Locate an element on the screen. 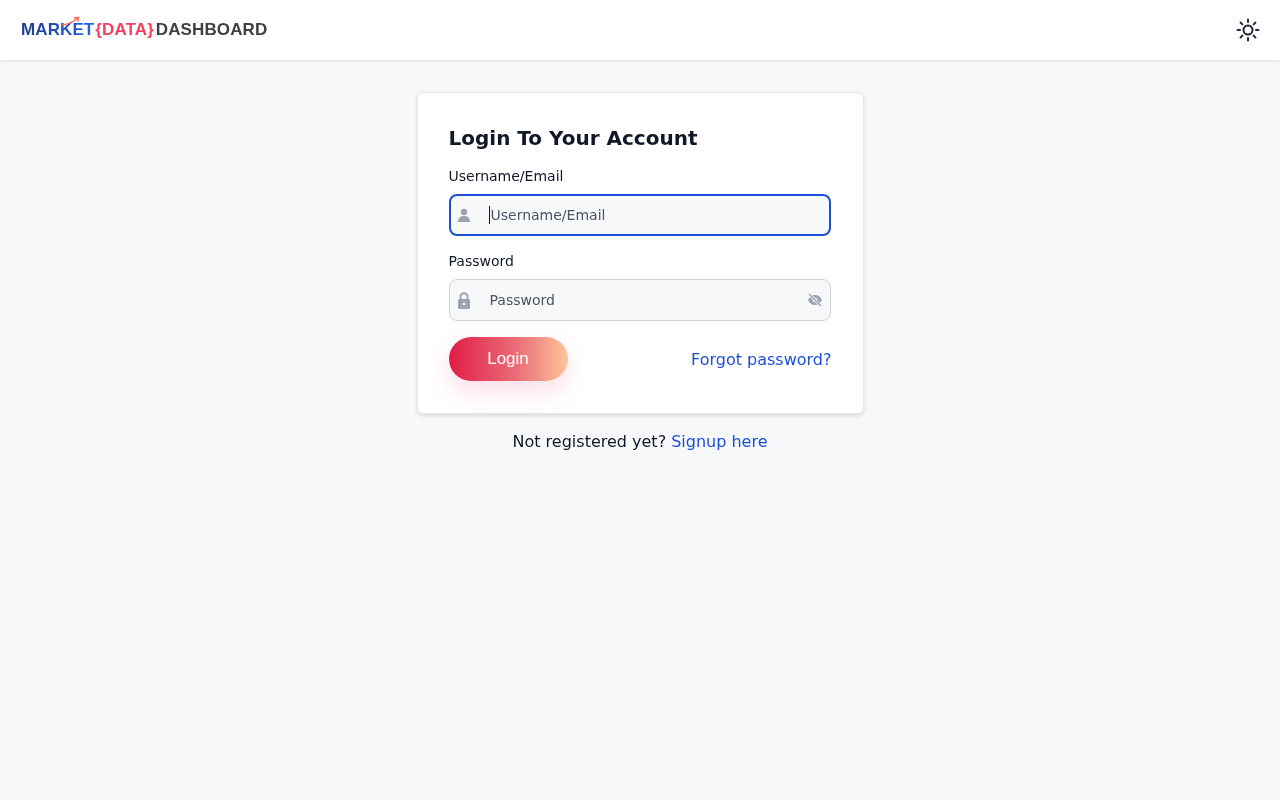  user-icon is located at coordinates (463, 215).